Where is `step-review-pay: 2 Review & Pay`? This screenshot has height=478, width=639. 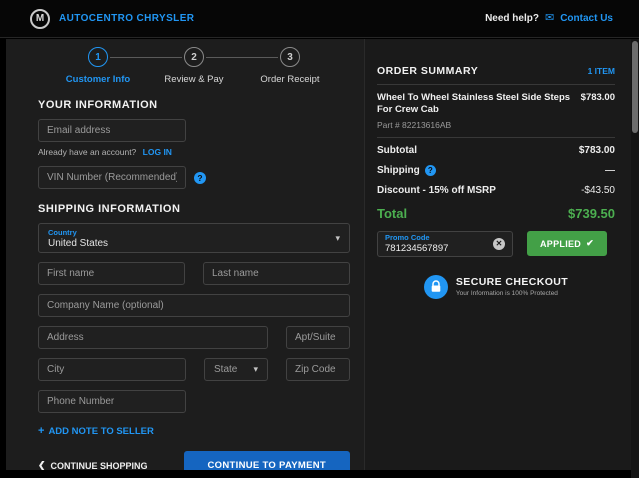
step-review-pay: 2 Review & Pay is located at coordinates (194, 66).